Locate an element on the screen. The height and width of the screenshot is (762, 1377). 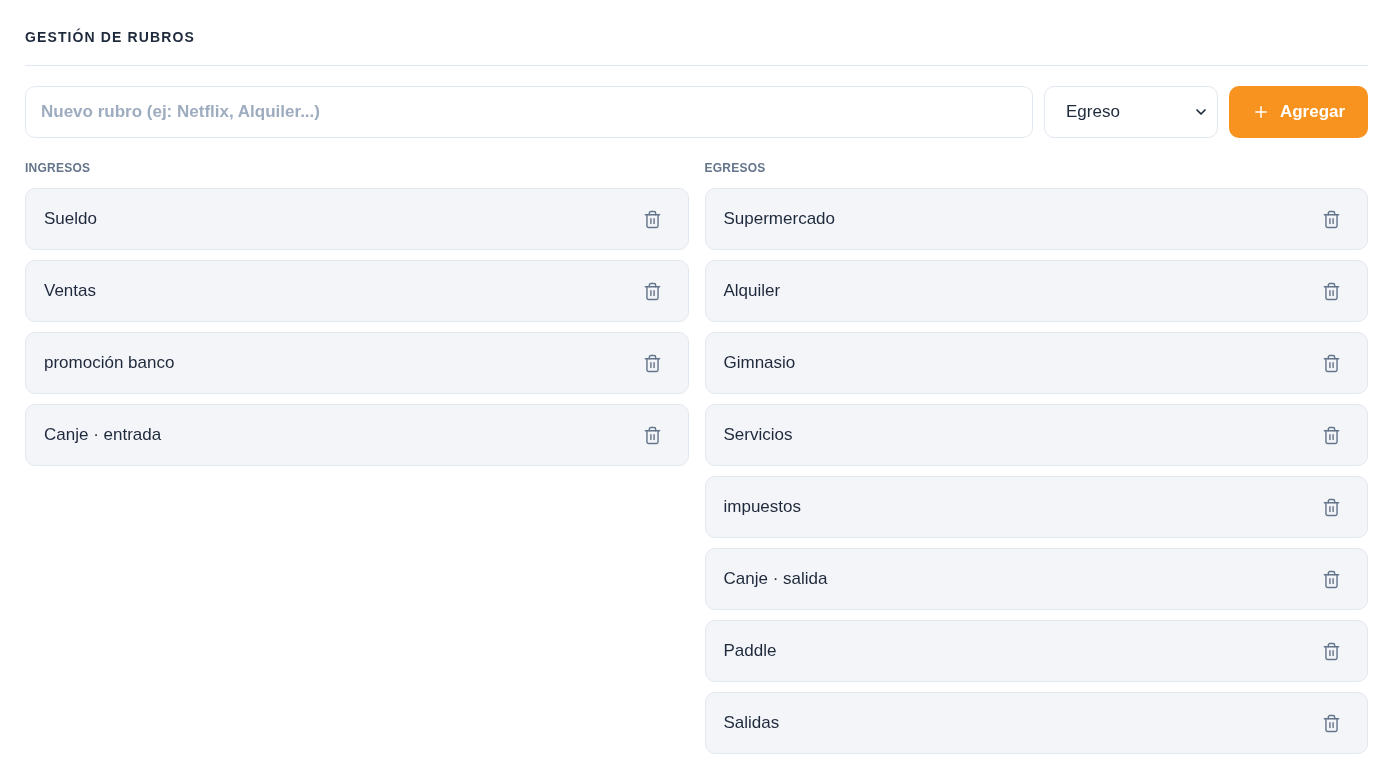
page-title: GESTIÓN DE RUBROS is located at coordinates (110, 37).